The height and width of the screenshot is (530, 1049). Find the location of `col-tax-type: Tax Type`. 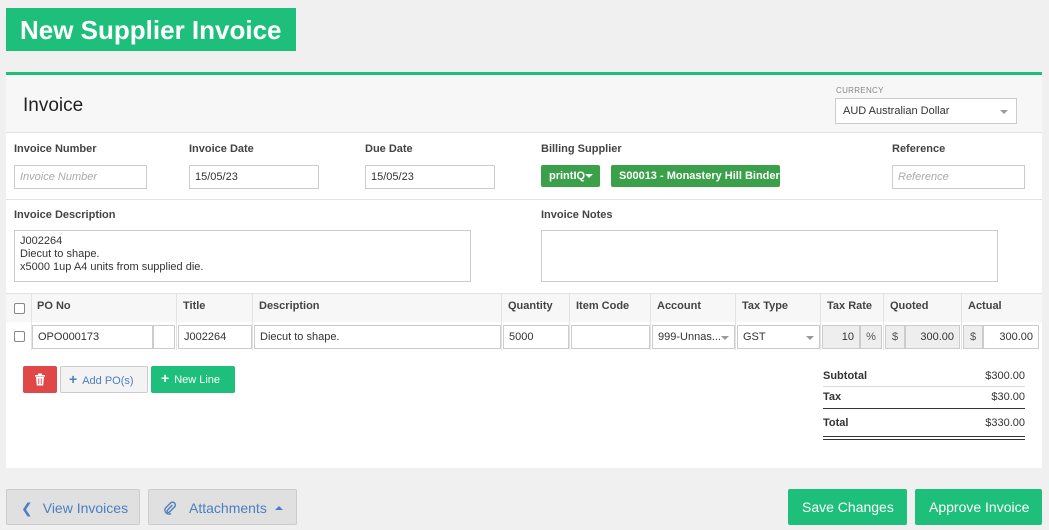

col-tax-type: Tax Type is located at coordinates (765, 306).